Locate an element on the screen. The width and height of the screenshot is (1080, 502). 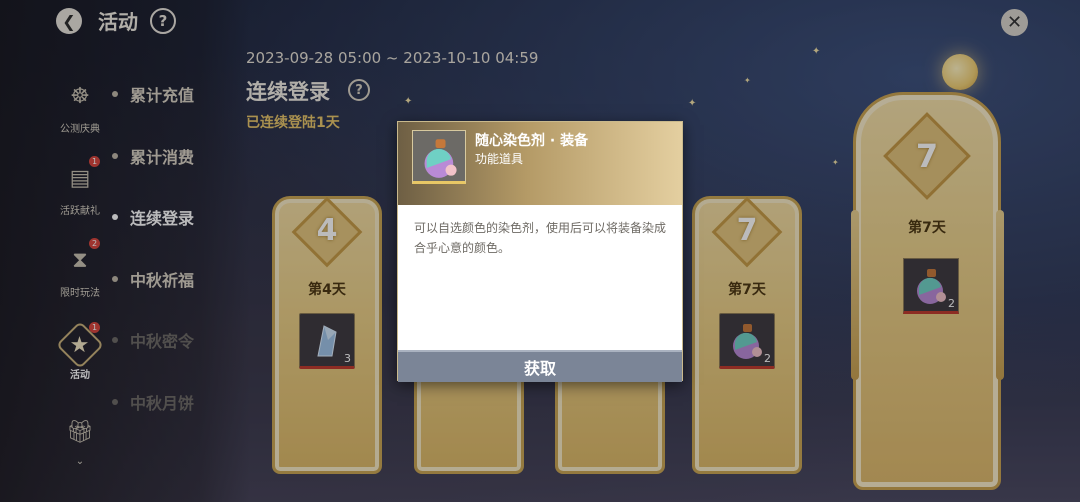
dye-potion-icon is located at coordinates (440, 158).